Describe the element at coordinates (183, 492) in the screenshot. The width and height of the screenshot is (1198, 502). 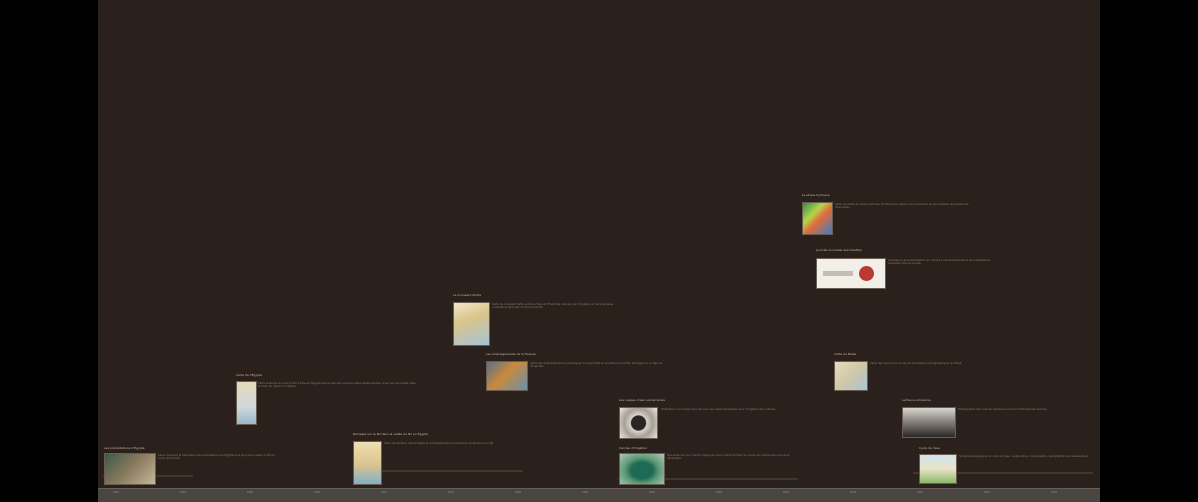
I see `axis-tick: 1955` at that location.